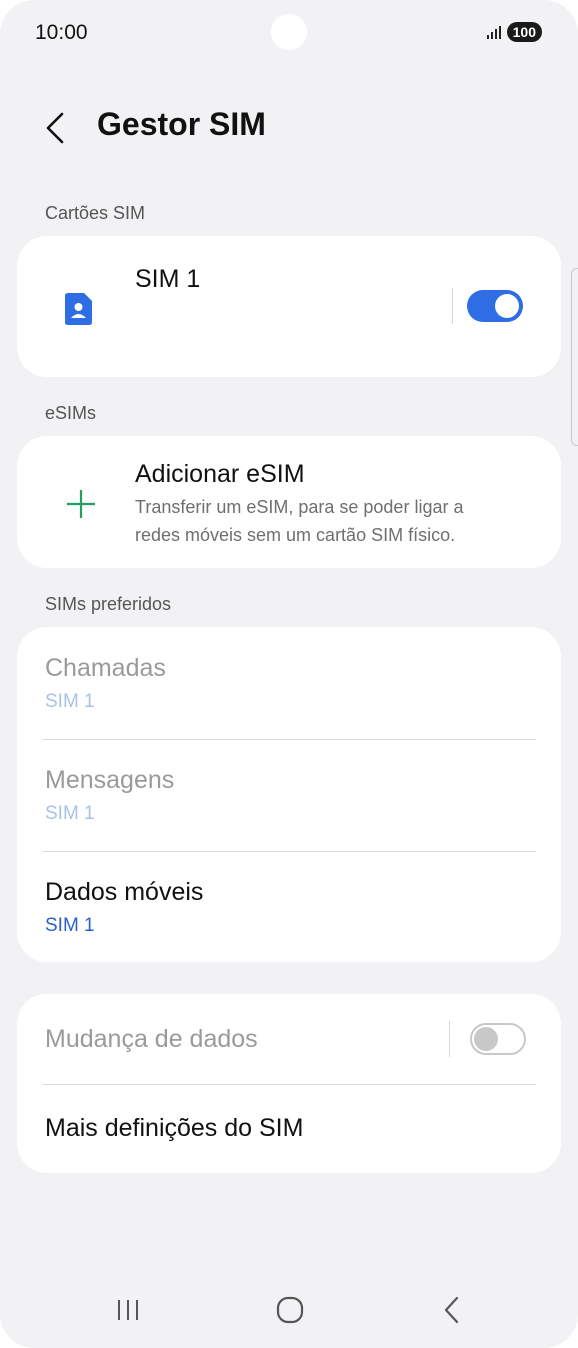 The height and width of the screenshot is (1348, 578). Describe the element at coordinates (295, 535) in the screenshot. I see `add-esim-description-line2: redes móveis sem um cartão SIM físico.` at that location.